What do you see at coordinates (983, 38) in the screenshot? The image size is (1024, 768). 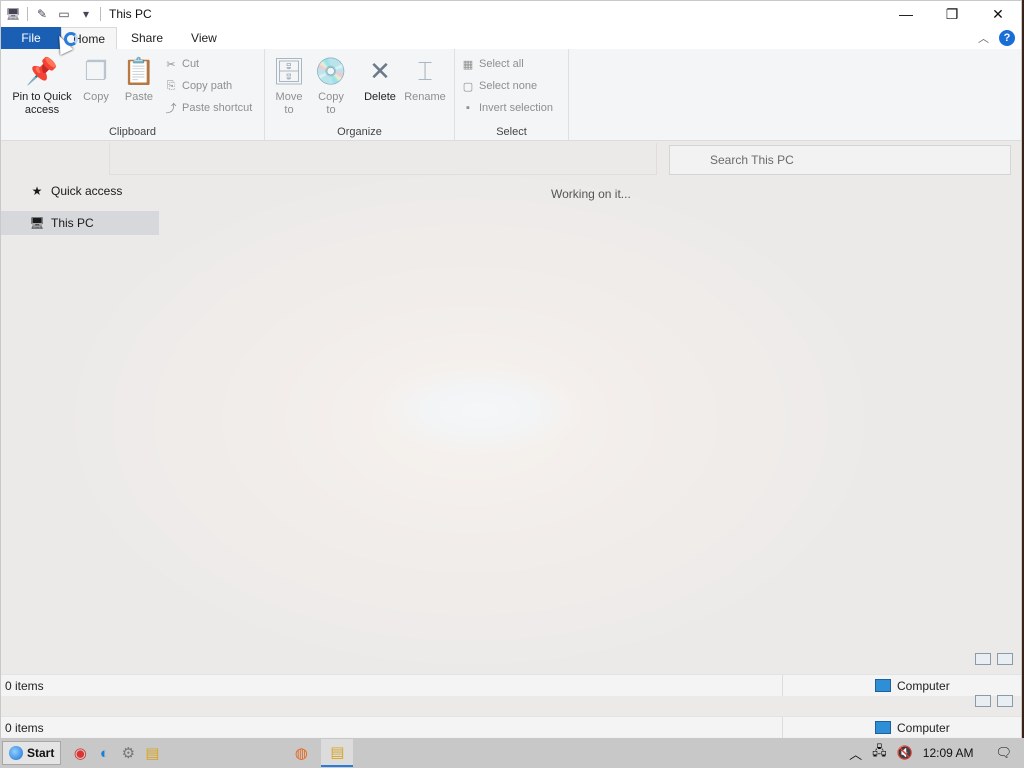 I see `collapse-ribbon-icon: ︿` at bounding box center [983, 38].